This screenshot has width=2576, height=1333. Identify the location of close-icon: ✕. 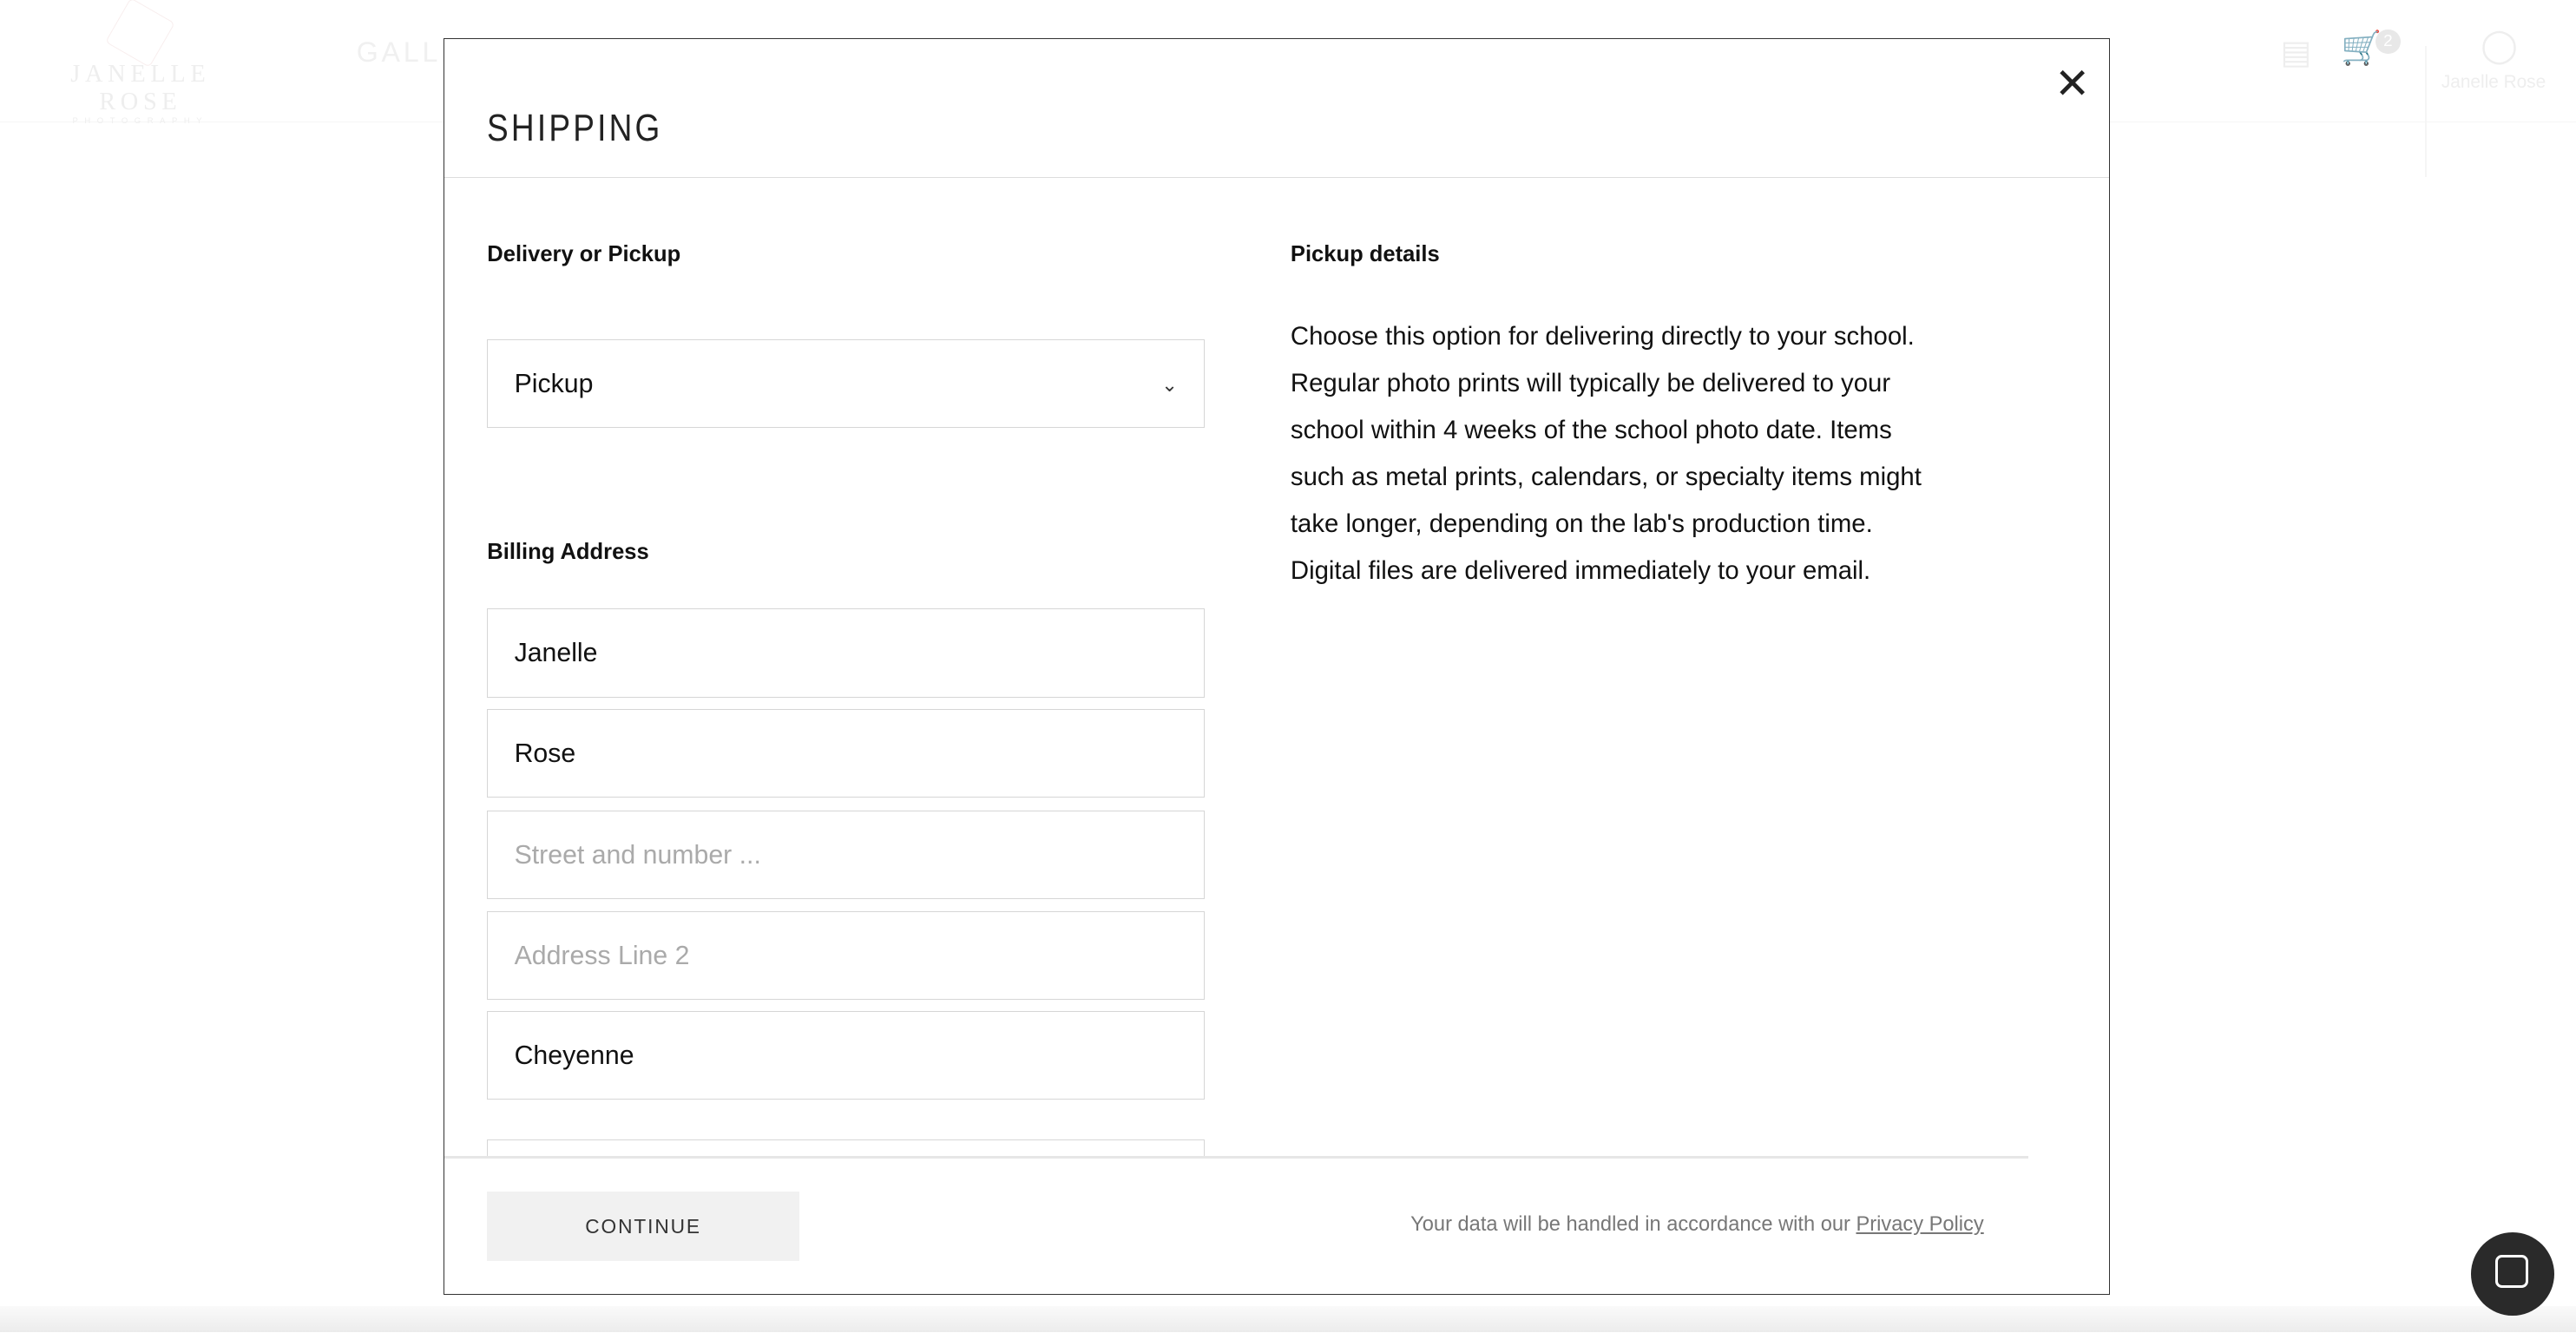
(2072, 83).